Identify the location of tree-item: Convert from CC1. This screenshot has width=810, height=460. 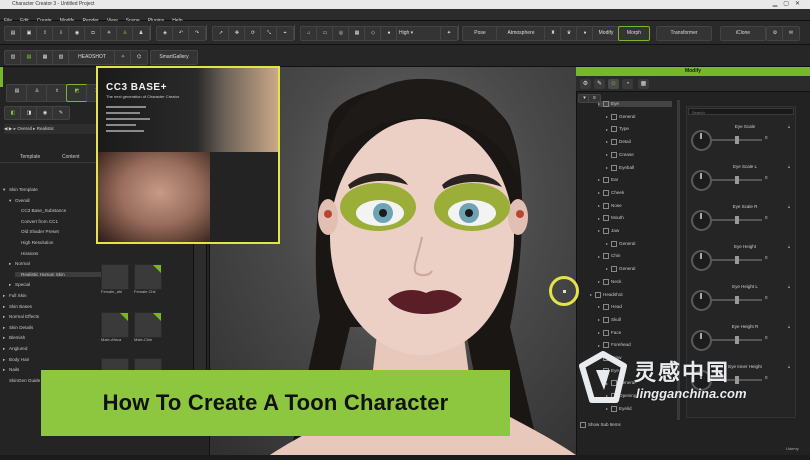
(36, 221).